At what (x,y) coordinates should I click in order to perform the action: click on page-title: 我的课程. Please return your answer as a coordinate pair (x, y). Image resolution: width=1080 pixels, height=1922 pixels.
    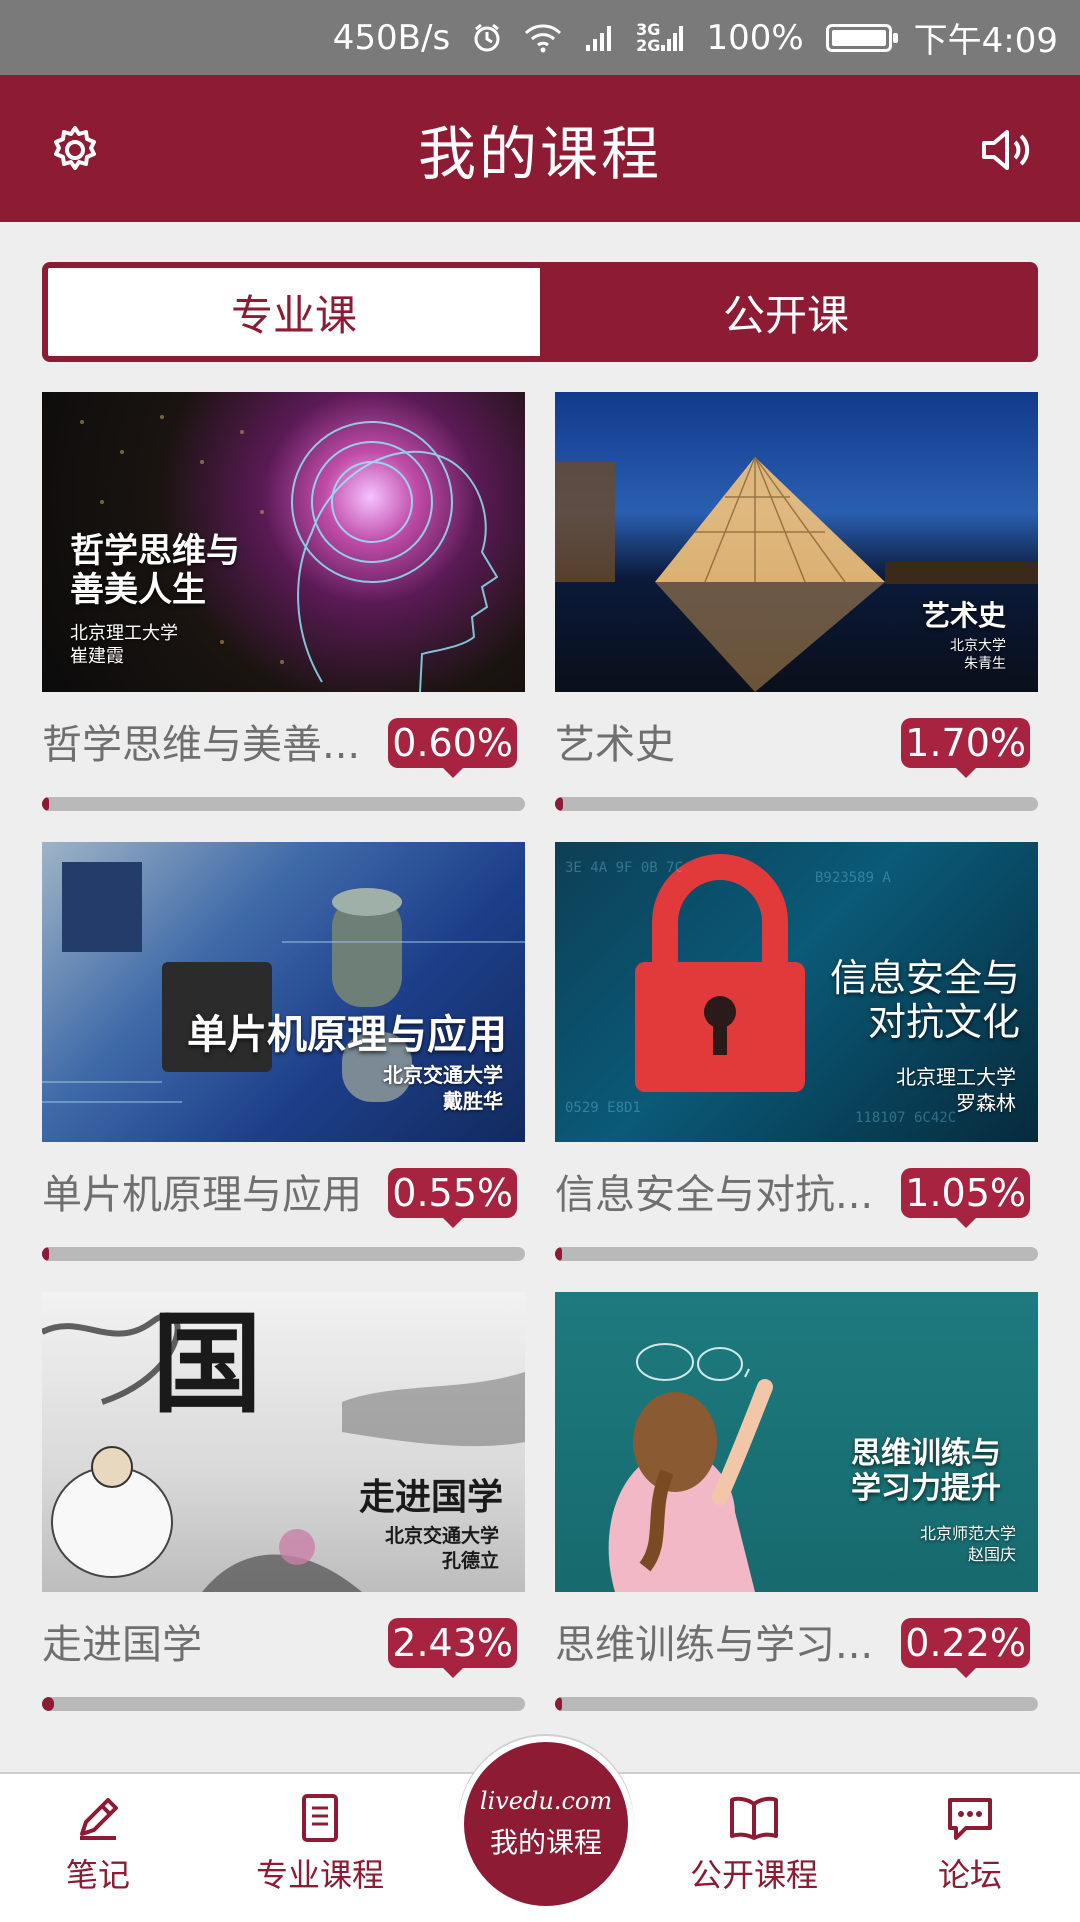
    Looking at the image, I should click on (539, 153).